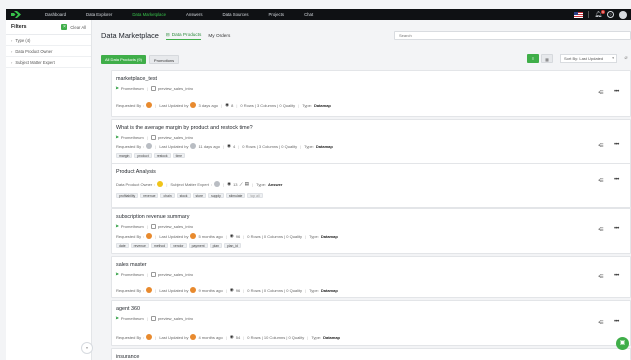 Image resolution: width=631 pixels, height=360 pixels. Describe the element at coordinates (277, 14) in the screenshot. I see `nav-projects: Projects` at that location.